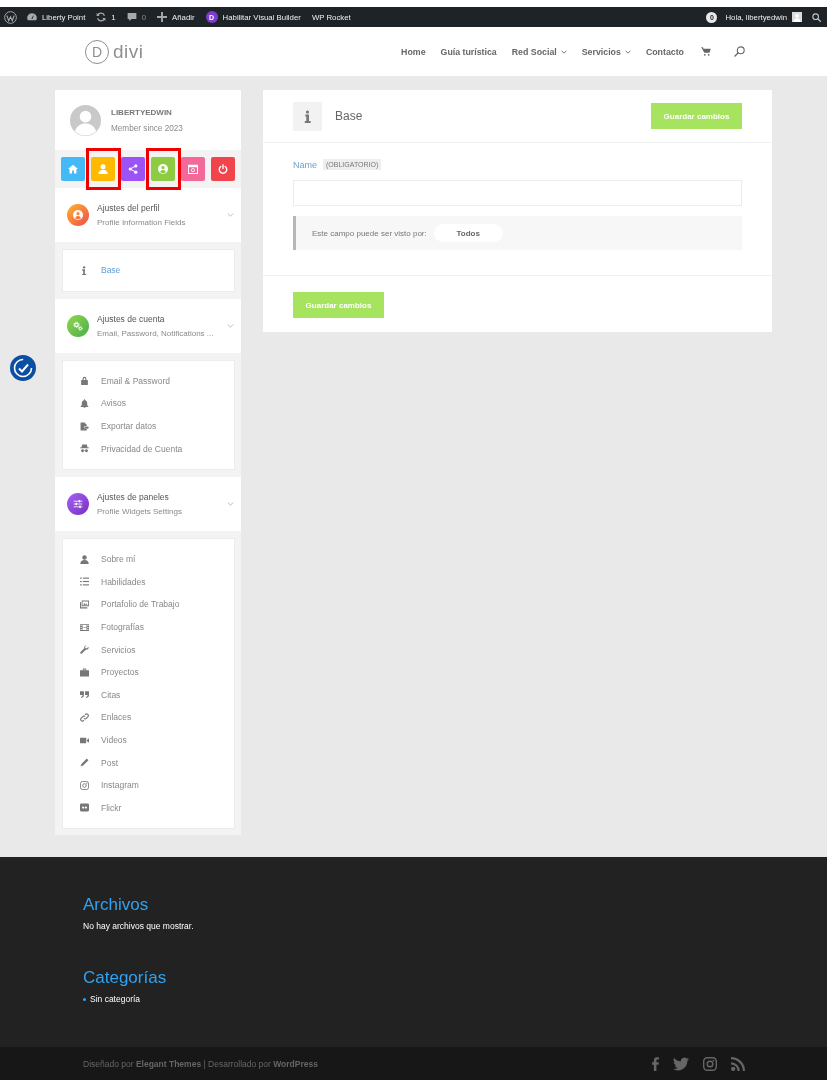 The image size is (827, 1080). What do you see at coordinates (681, 1063) in the screenshot?
I see `bird-icon` at bounding box center [681, 1063].